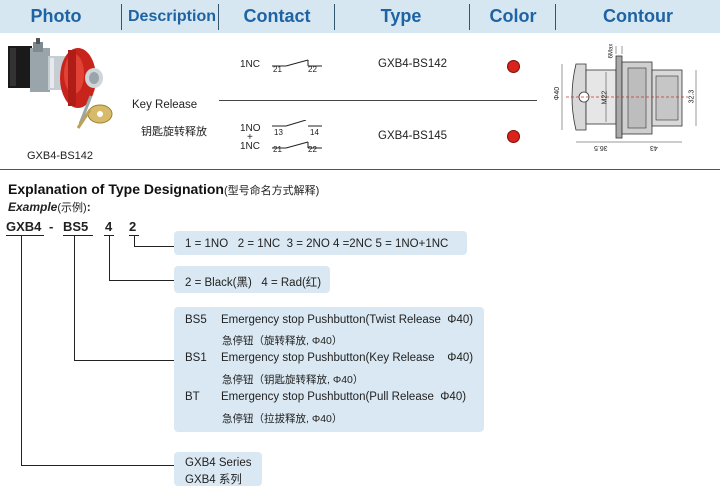  I want to click on header-contour: Contour, so click(638, 16).